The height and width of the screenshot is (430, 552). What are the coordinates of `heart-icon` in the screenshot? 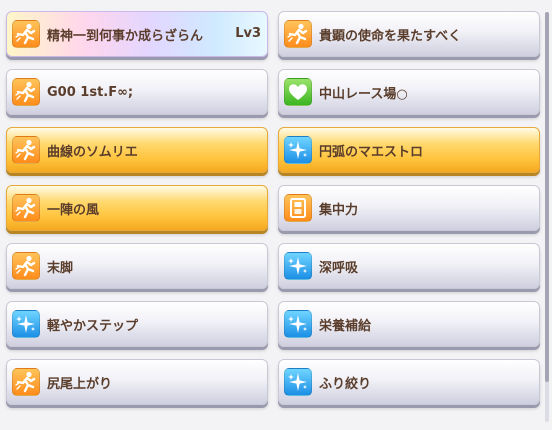 It's located at (298, 92).